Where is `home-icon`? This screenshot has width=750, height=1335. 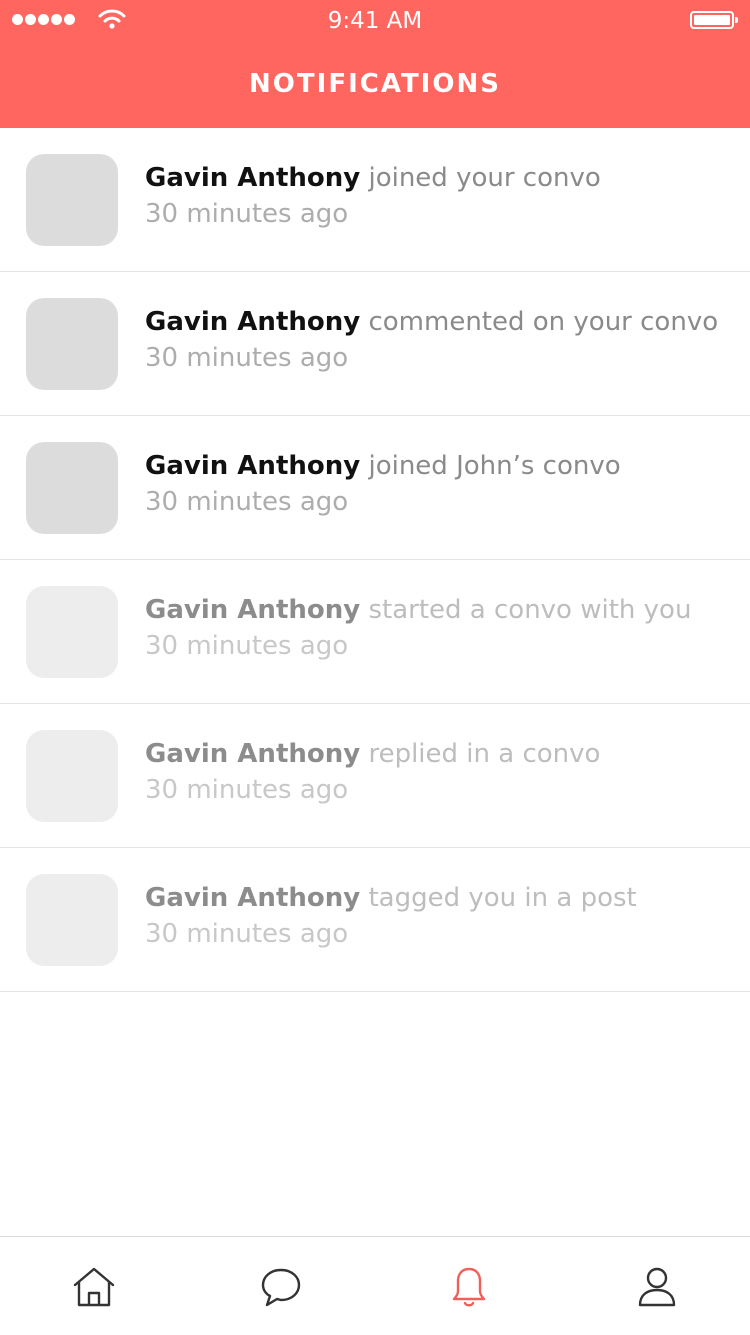 home-icon is located at coordinates (94, 1287).